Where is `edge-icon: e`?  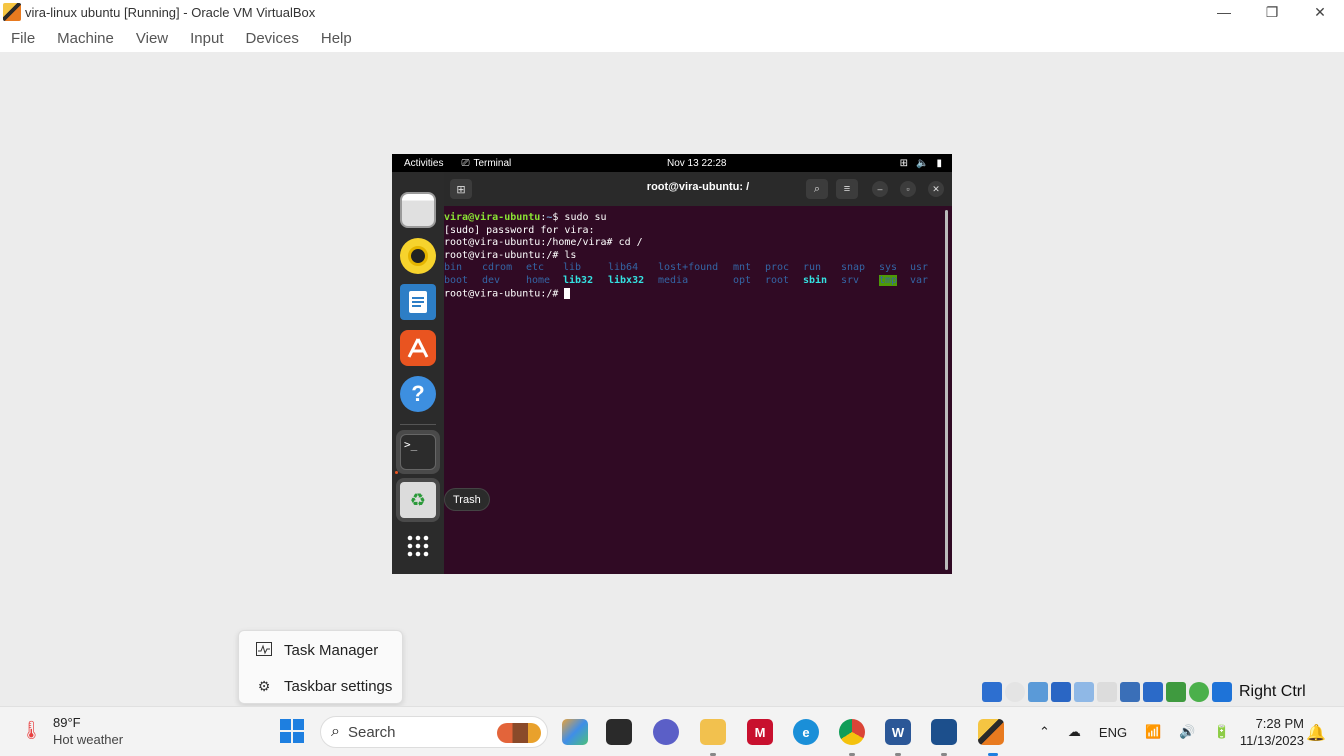 edge-icon: e is located at coordinates (806, 732).